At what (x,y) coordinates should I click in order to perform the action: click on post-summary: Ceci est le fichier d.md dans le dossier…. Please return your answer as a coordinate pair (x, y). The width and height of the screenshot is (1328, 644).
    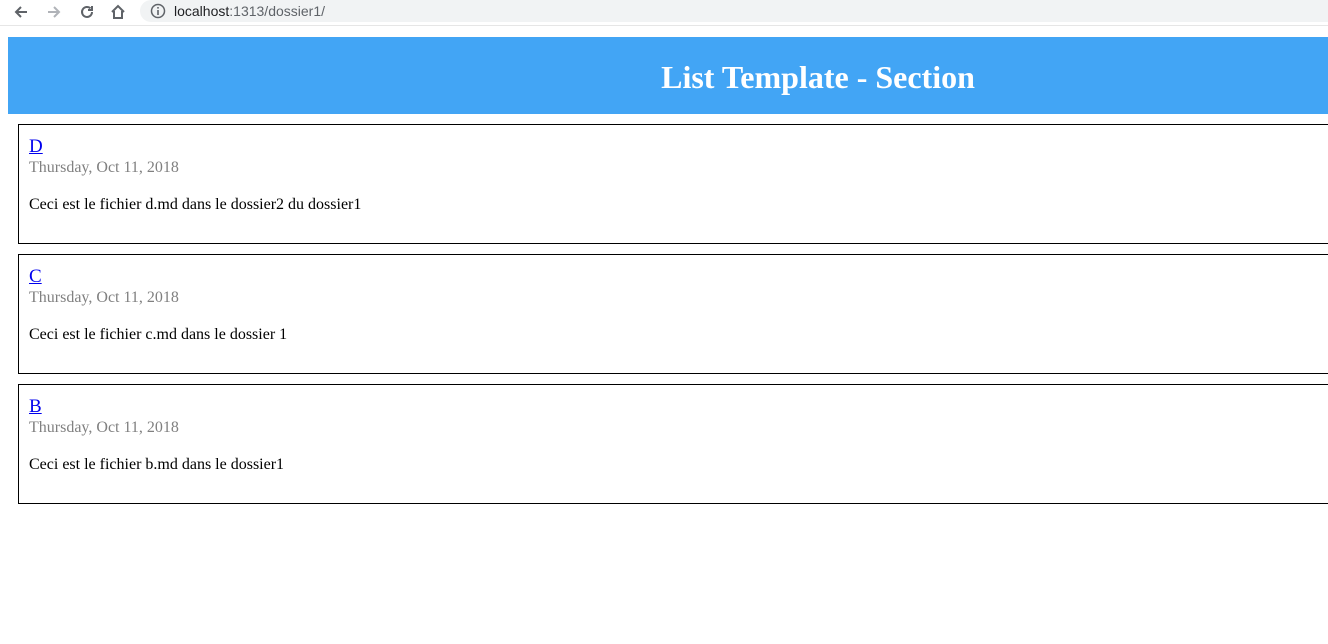
    Looking at the image, I should click on (195, 204).